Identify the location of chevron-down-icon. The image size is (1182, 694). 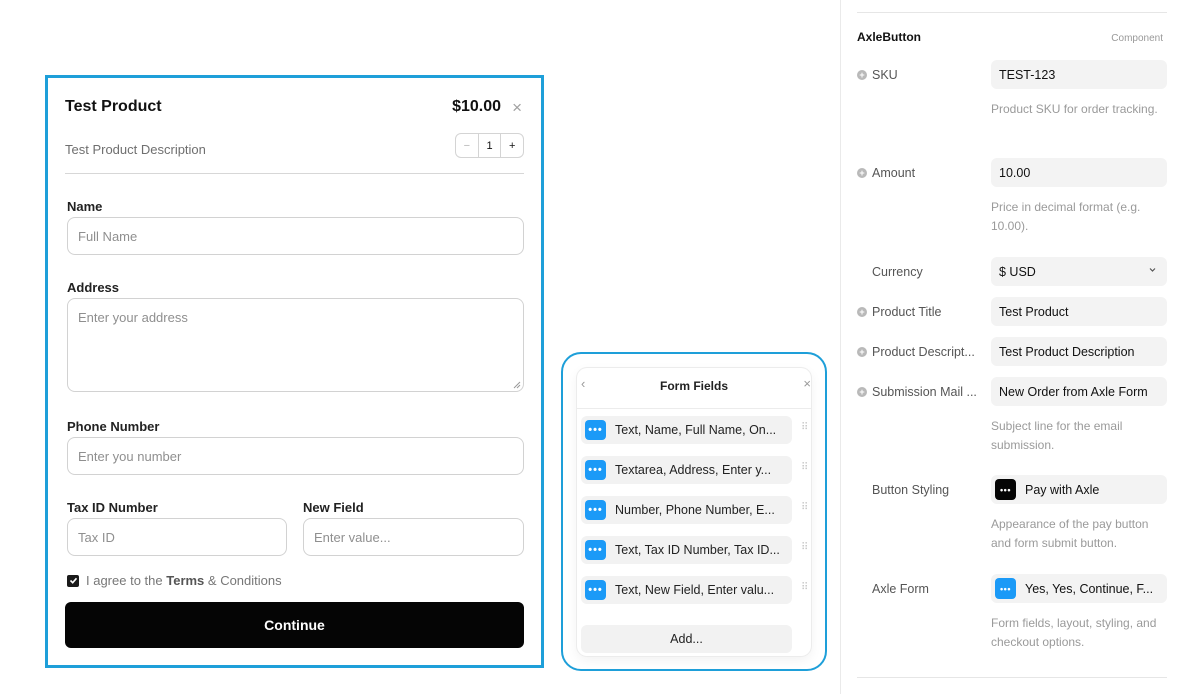
(1152, 270).